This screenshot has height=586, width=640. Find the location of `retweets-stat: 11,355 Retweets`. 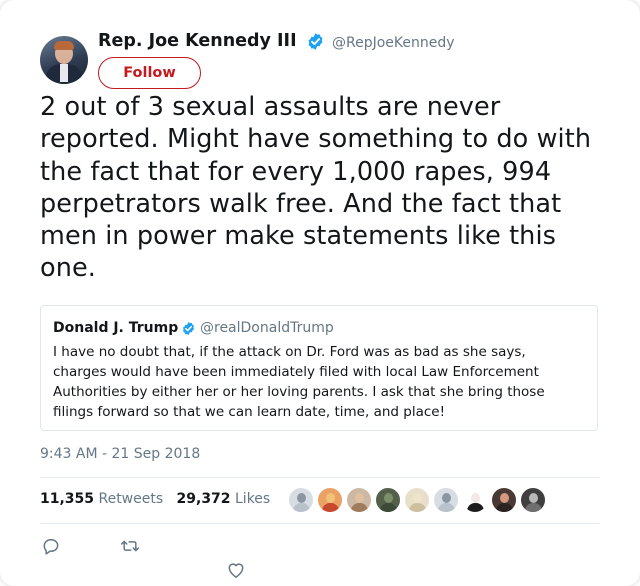

retweets-stat: 11,355 Retweets is located at coordinates (104, 499).